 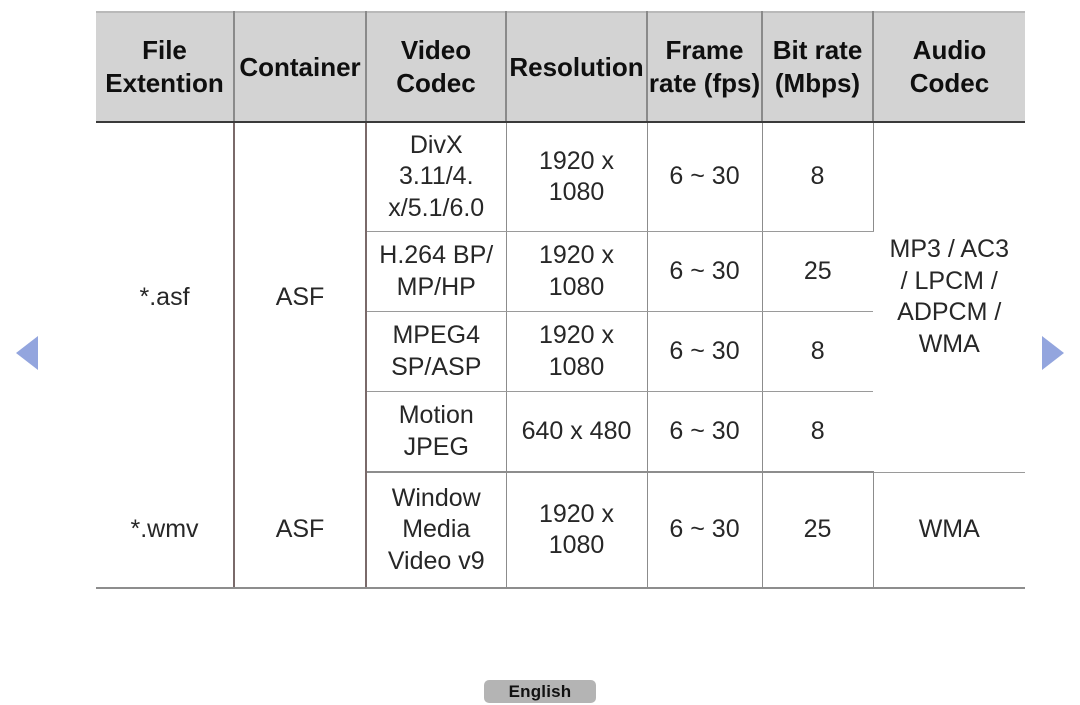 What do you see at coordinates (436, 255) in the screenshot?
I see `cell-line: H.264 BP/` at bounding box center [436, 255].